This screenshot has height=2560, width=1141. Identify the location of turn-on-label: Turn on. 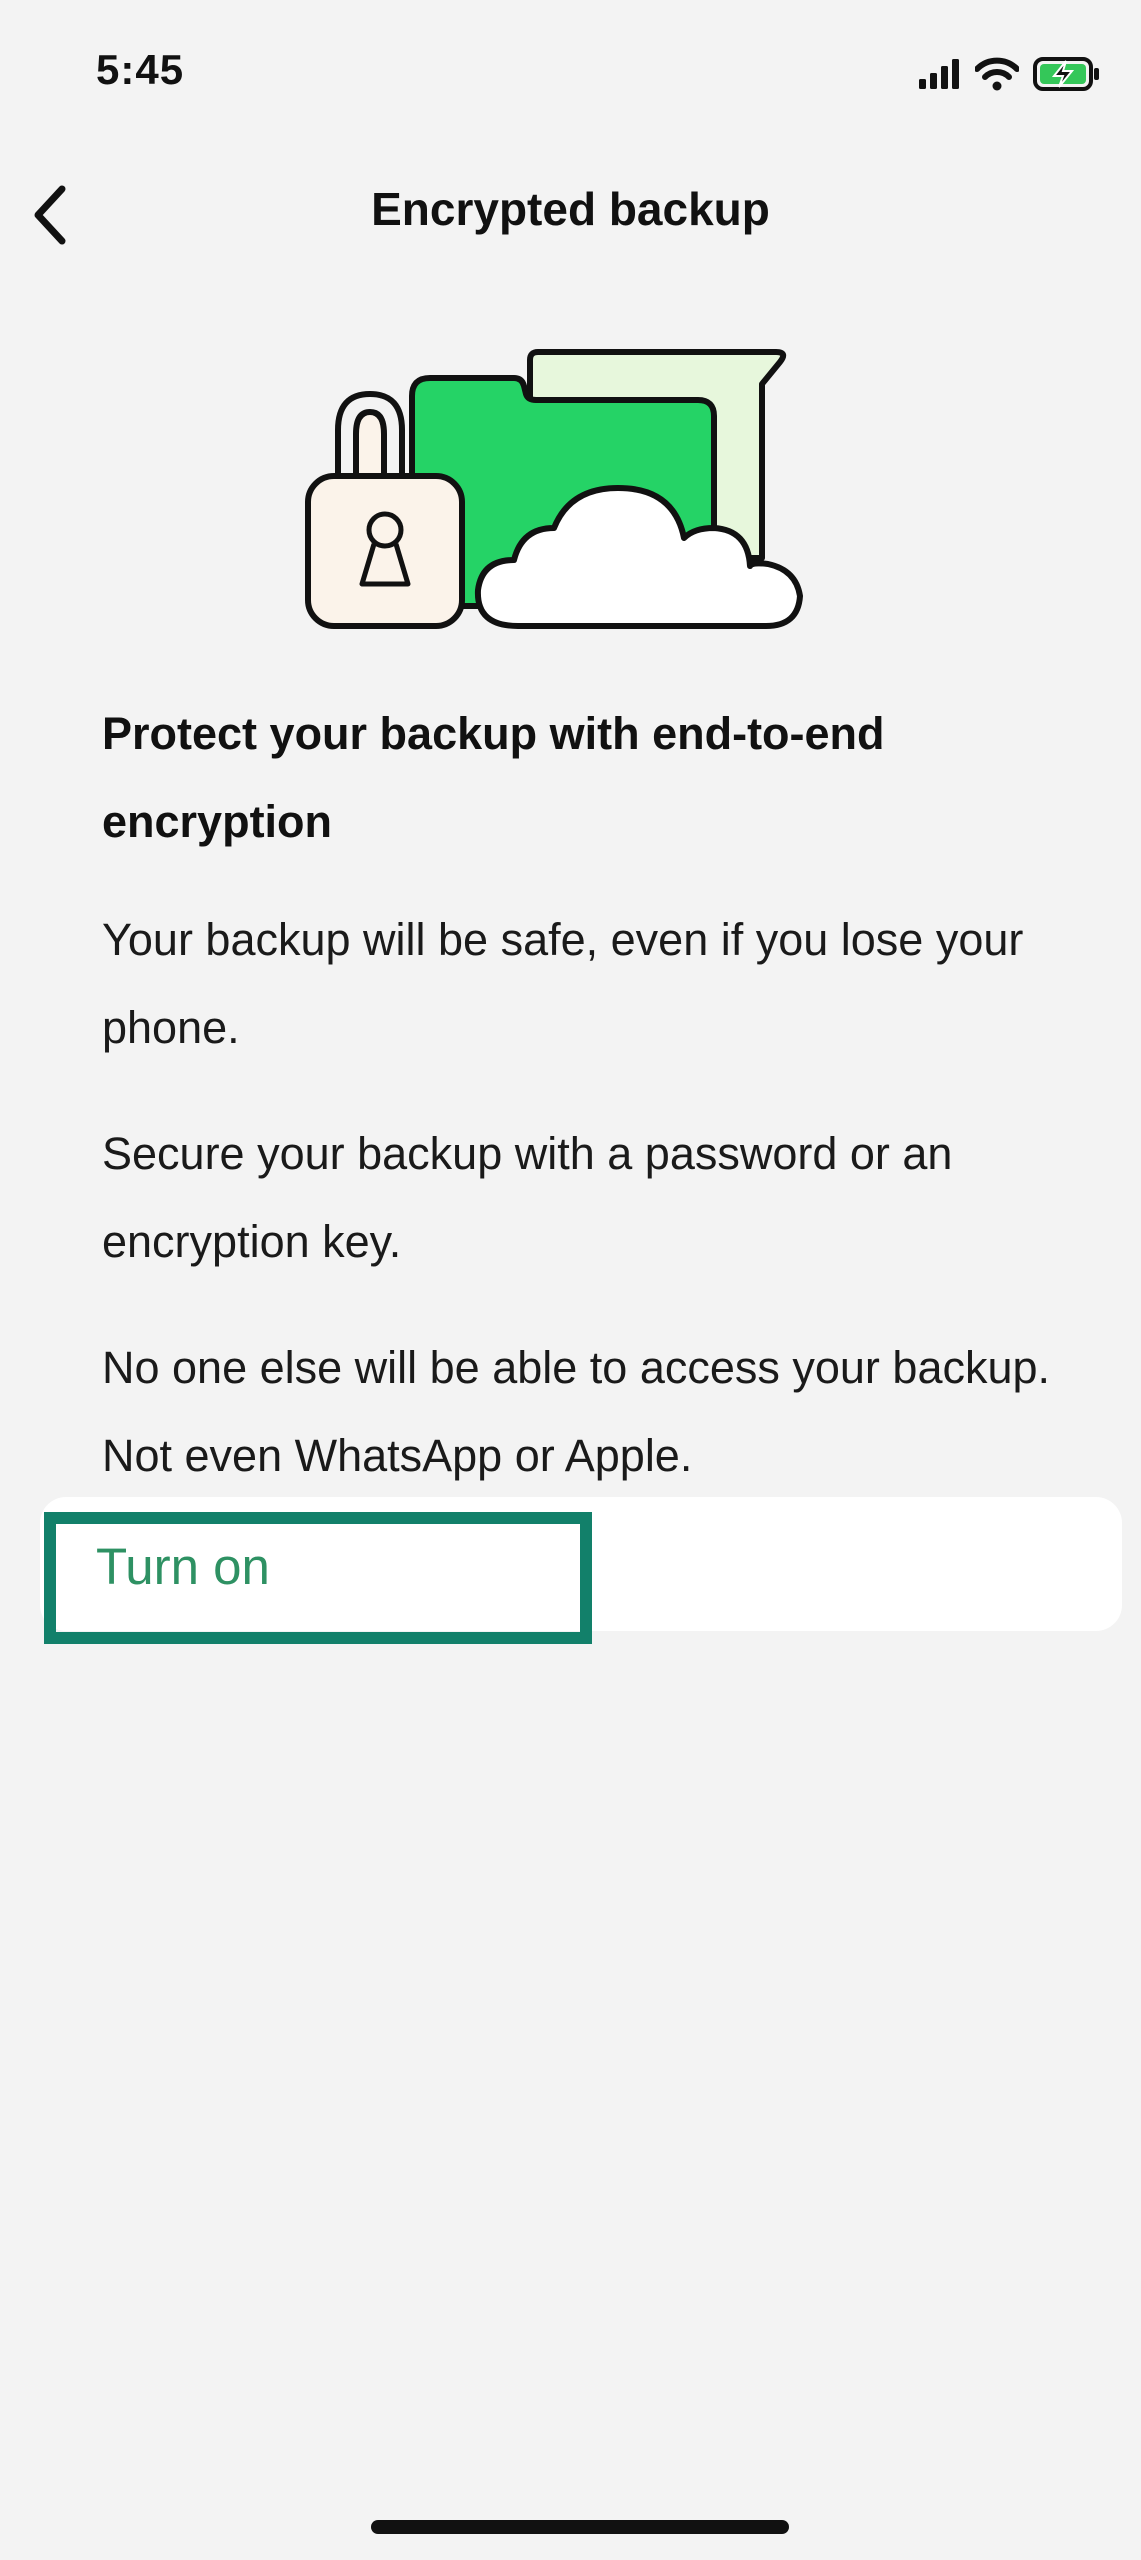
(183, 1566).